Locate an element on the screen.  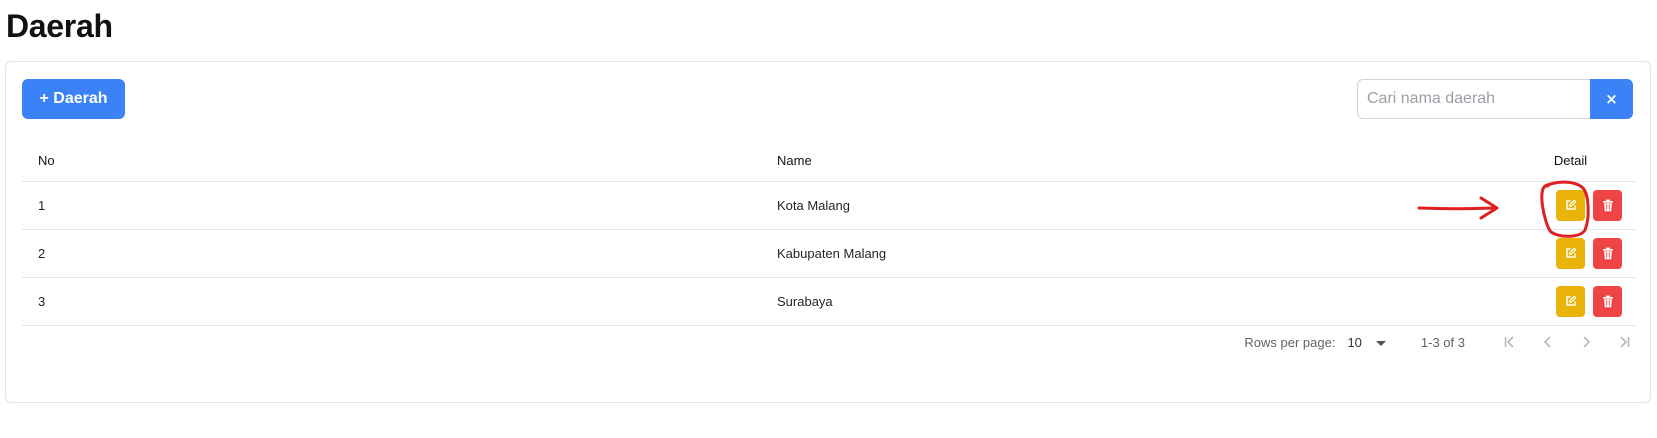
header-no: No is located at coordinates (399, 161).